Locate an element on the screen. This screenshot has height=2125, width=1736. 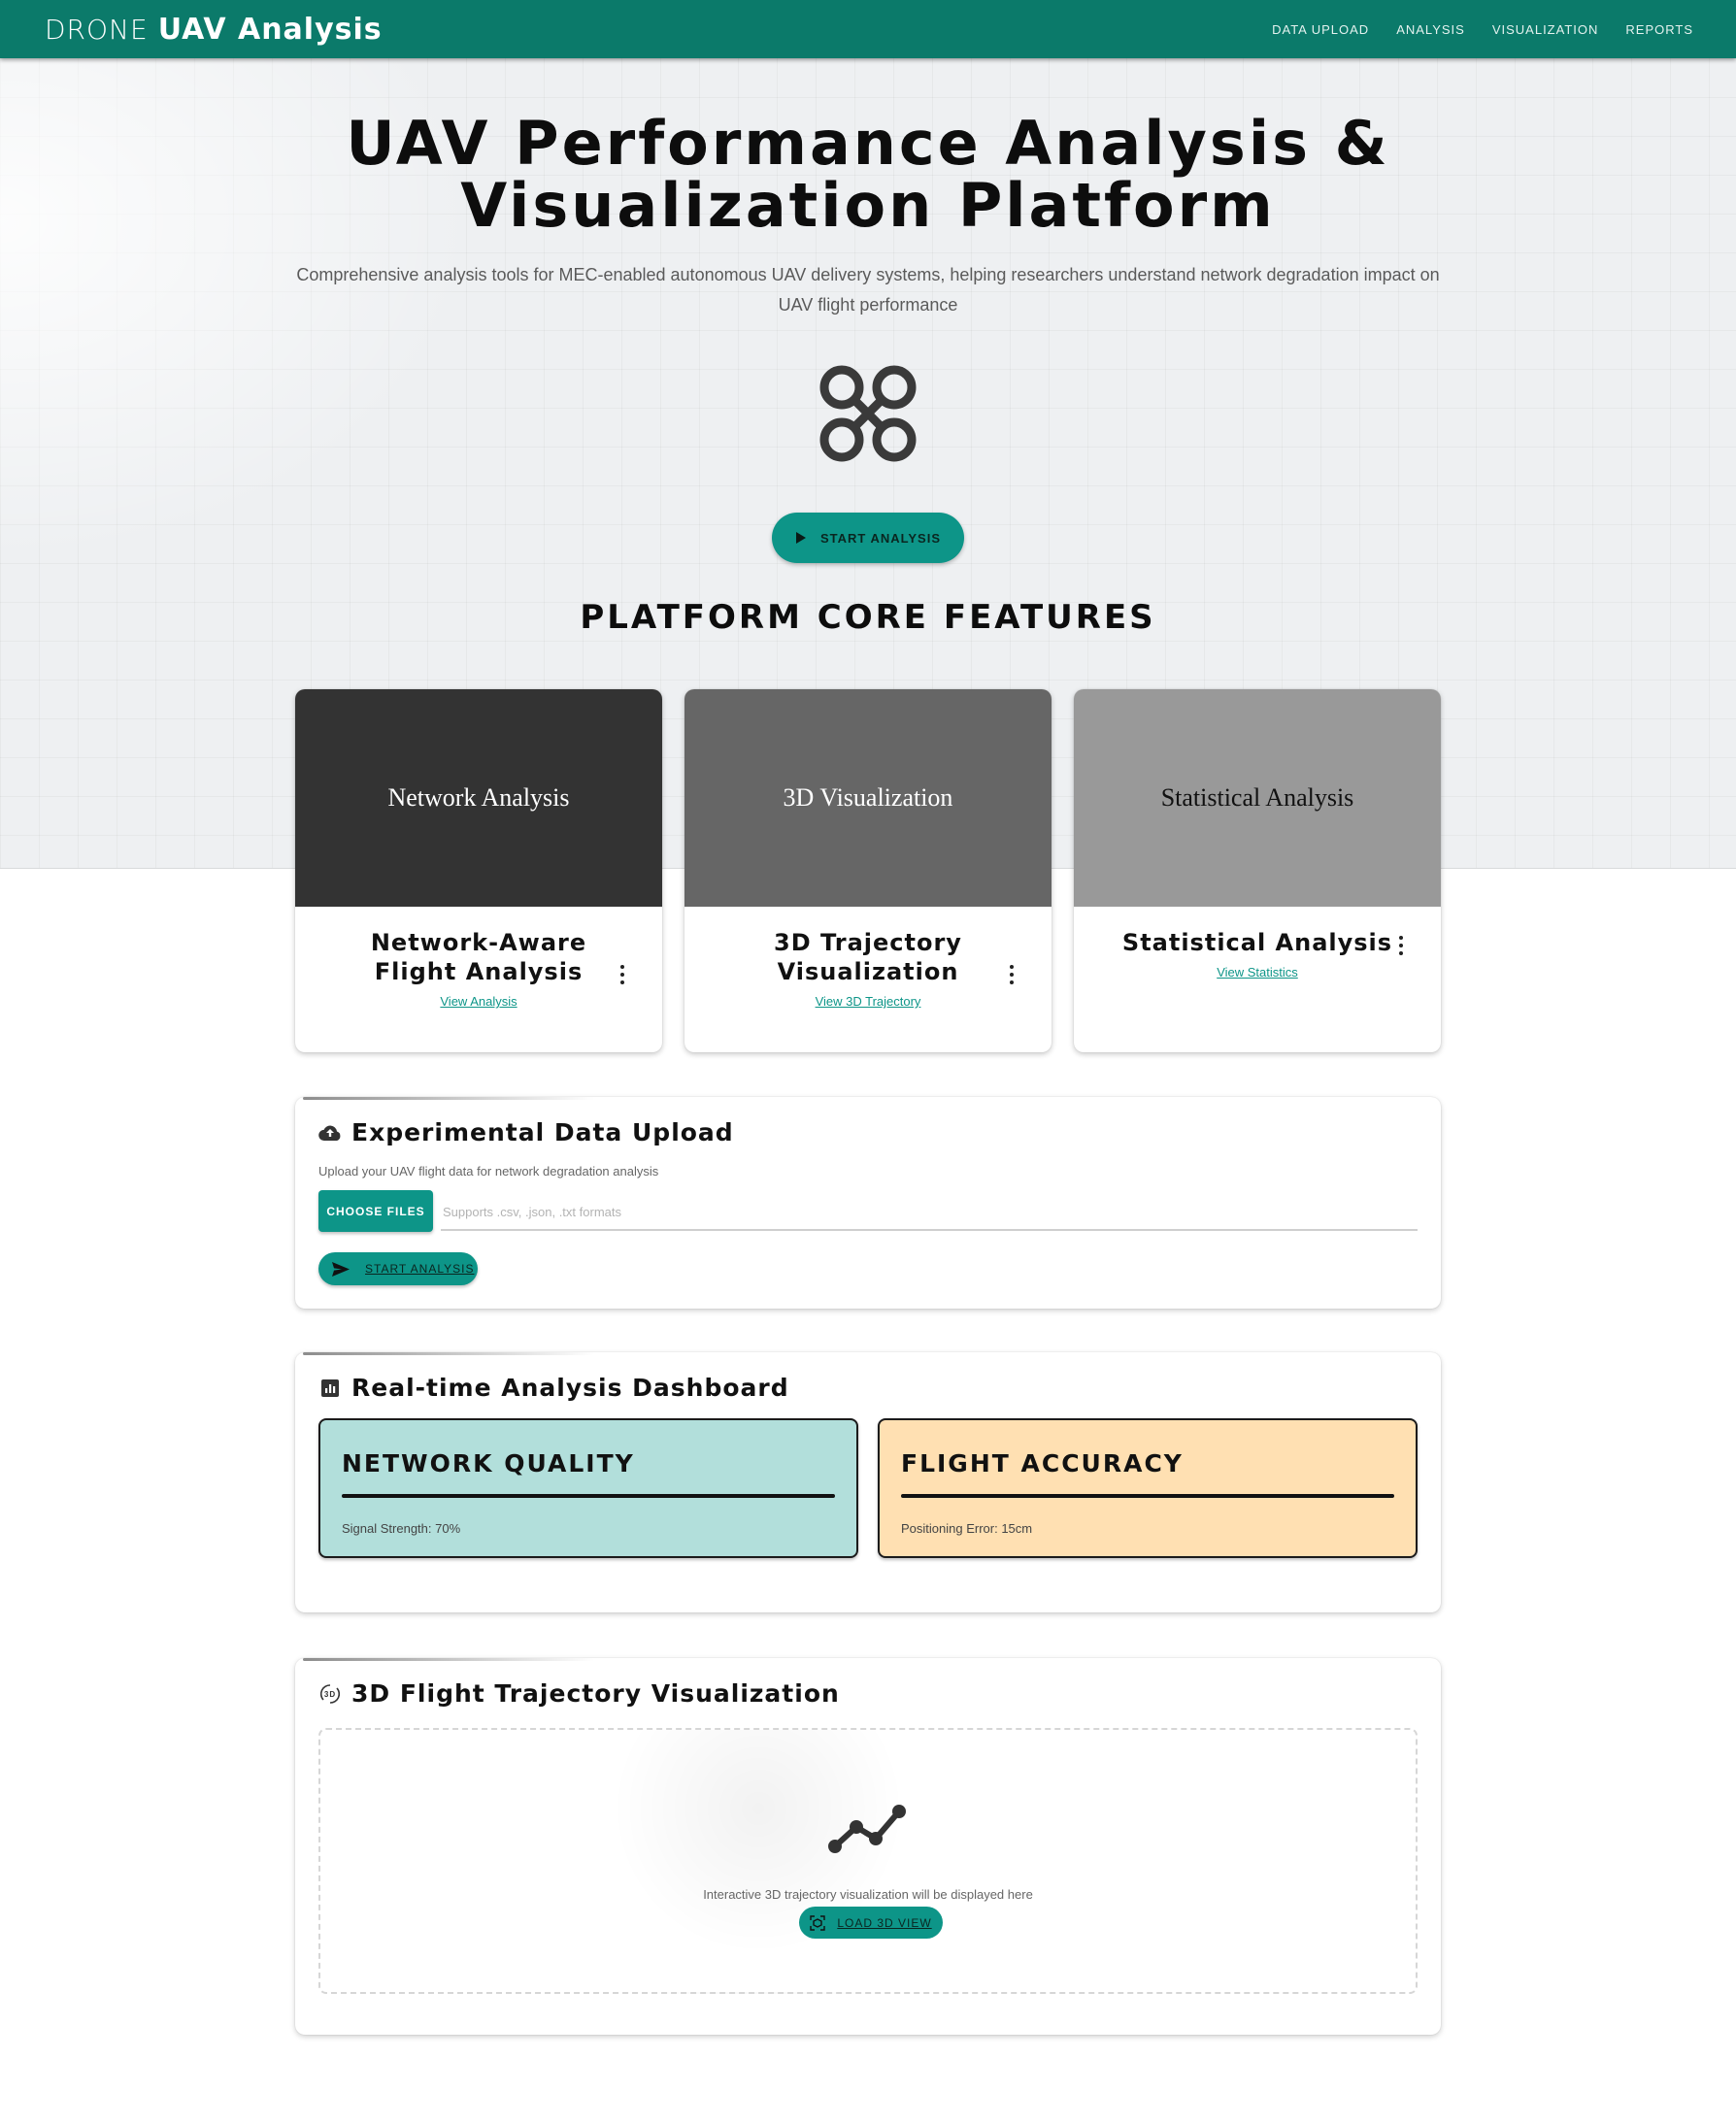
network-quality-card: NETWORK QUALITY Signal Strength: 70% is located at coordinates (588, 1488).